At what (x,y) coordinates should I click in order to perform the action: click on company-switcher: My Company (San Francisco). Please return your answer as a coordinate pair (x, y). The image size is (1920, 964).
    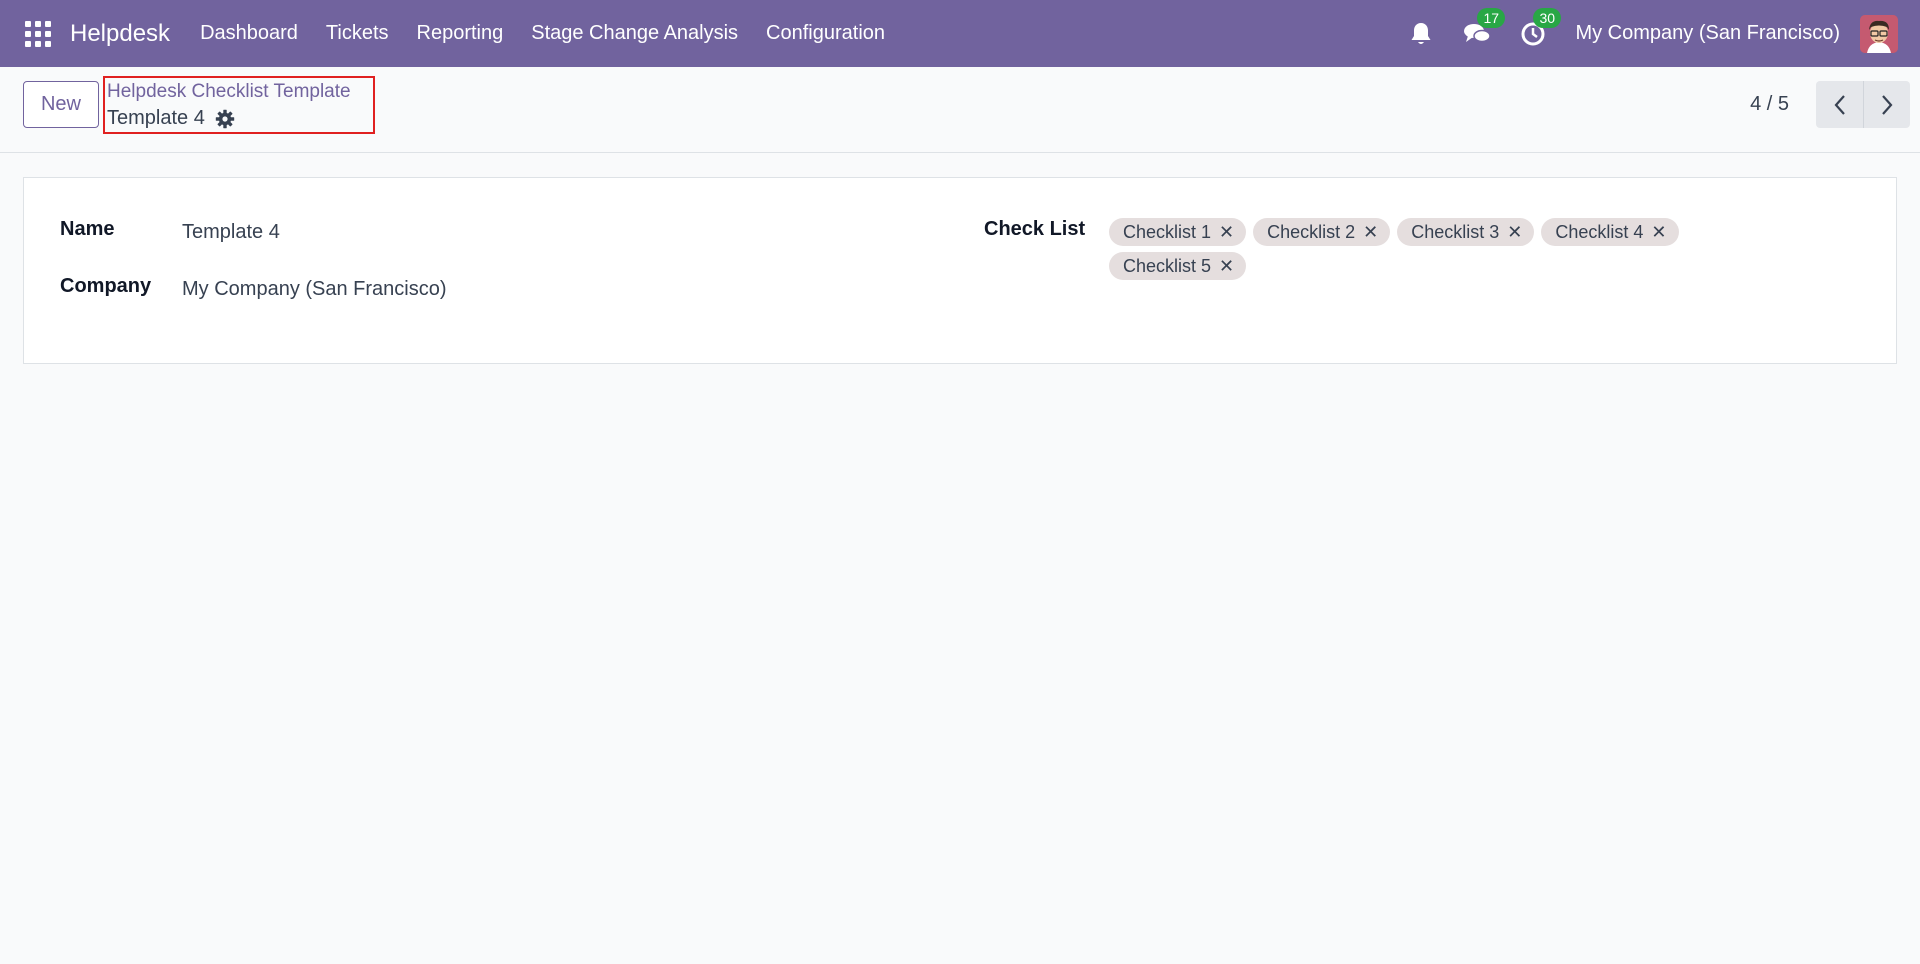
    Looking at the image, I should click on (1707, 33).